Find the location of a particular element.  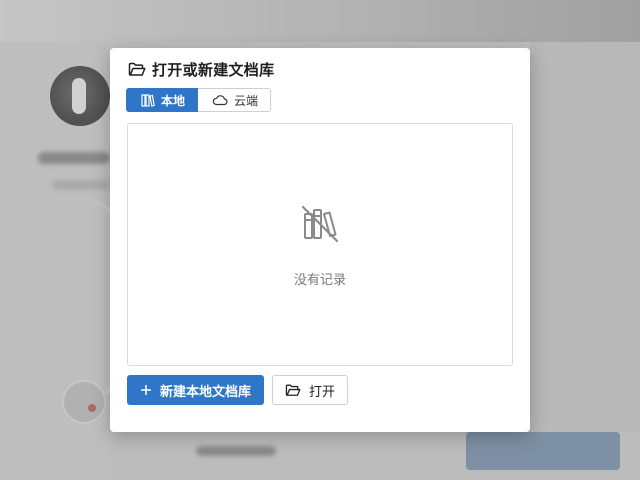

dialog-actions: 新建本地文档库 打开 is located at coordinates (238, 390).